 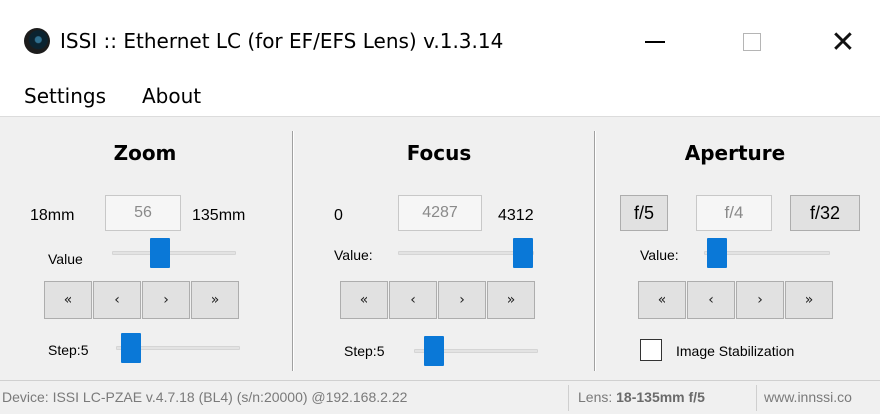 I want to click on minimize-button, so click(x=655, y=42).